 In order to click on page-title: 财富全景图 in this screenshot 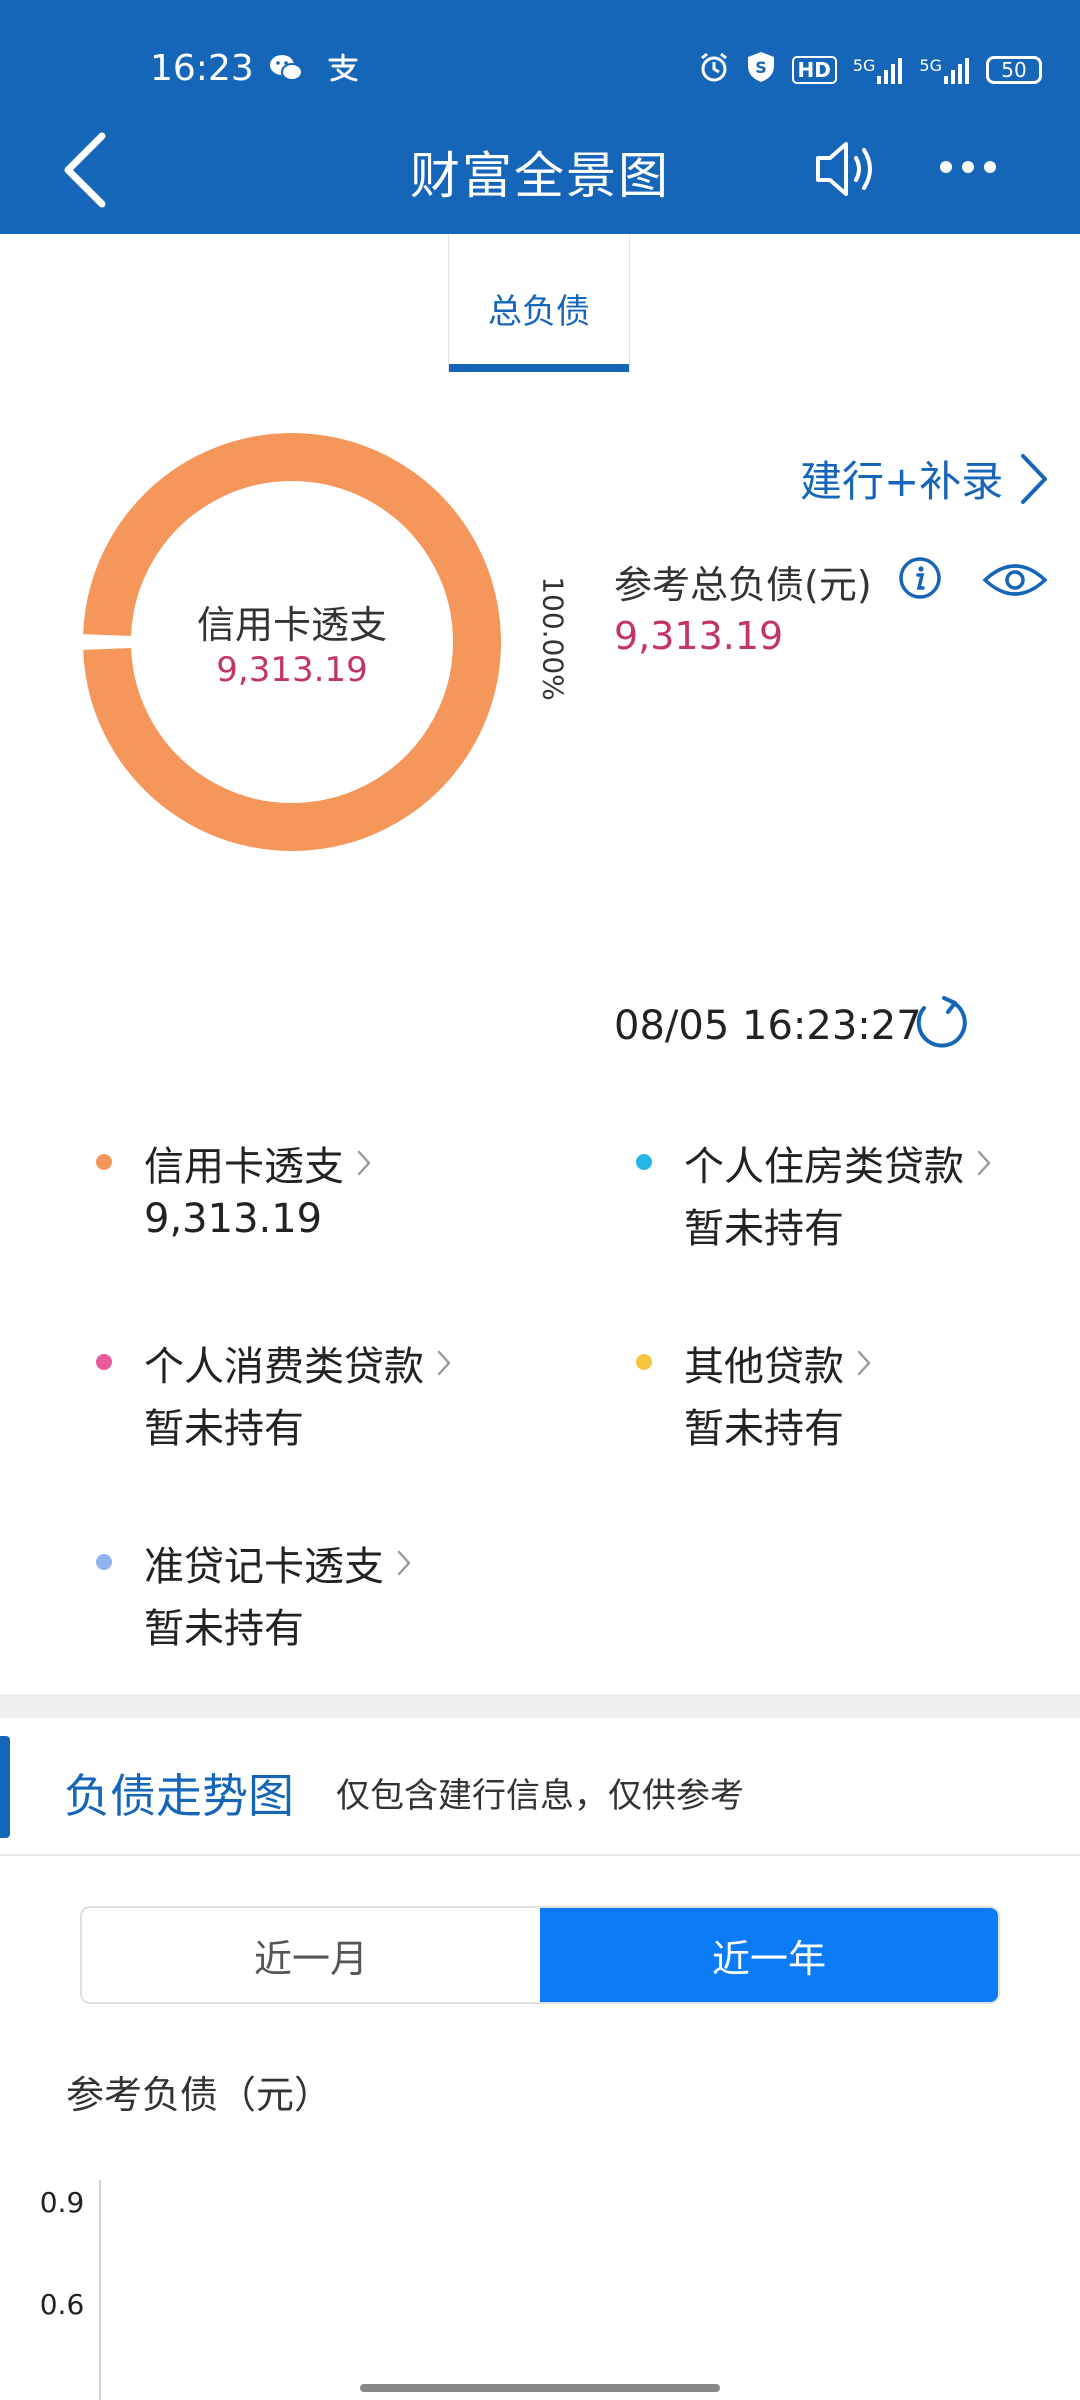, I will do `click(540, 176)`.